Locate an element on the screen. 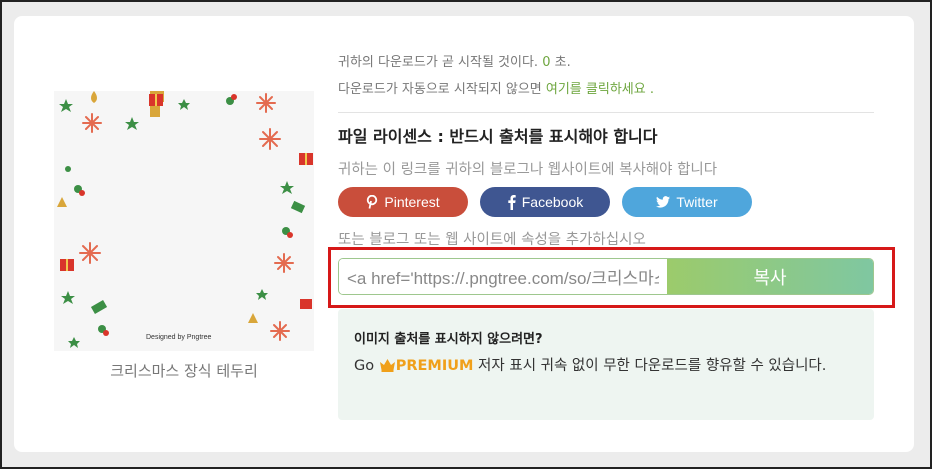 This screenshot has width=932, height=469. image-caption: 크리스마스 장식 테두리 is located at coordinates (184, 371).